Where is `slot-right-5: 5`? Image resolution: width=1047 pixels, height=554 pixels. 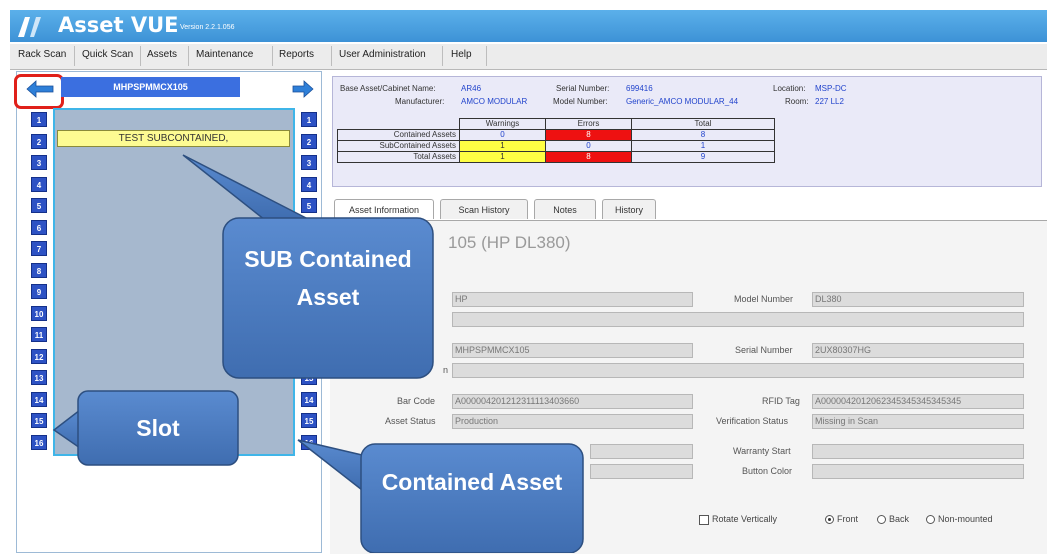 slot-right-5: 5 is located at coordinates (309, 205).